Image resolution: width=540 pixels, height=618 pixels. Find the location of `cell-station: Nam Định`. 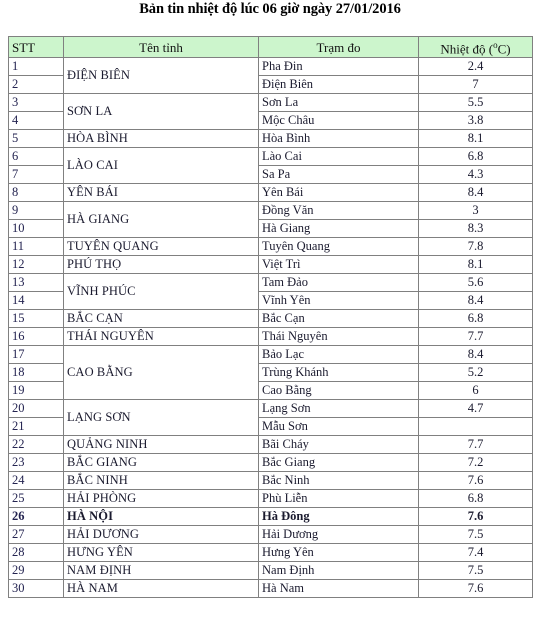

cell-station: Nam Định is located at coordinates (338, 571).